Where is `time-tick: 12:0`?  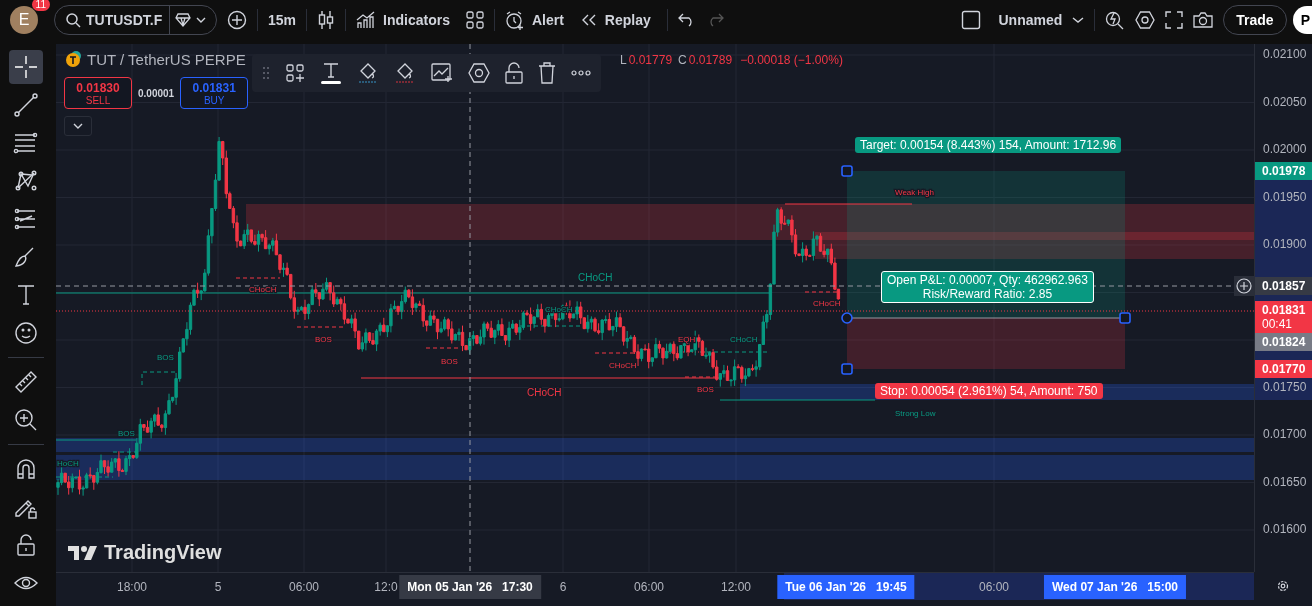
time-tick: 12:0 is located at coordinates (386, 587).